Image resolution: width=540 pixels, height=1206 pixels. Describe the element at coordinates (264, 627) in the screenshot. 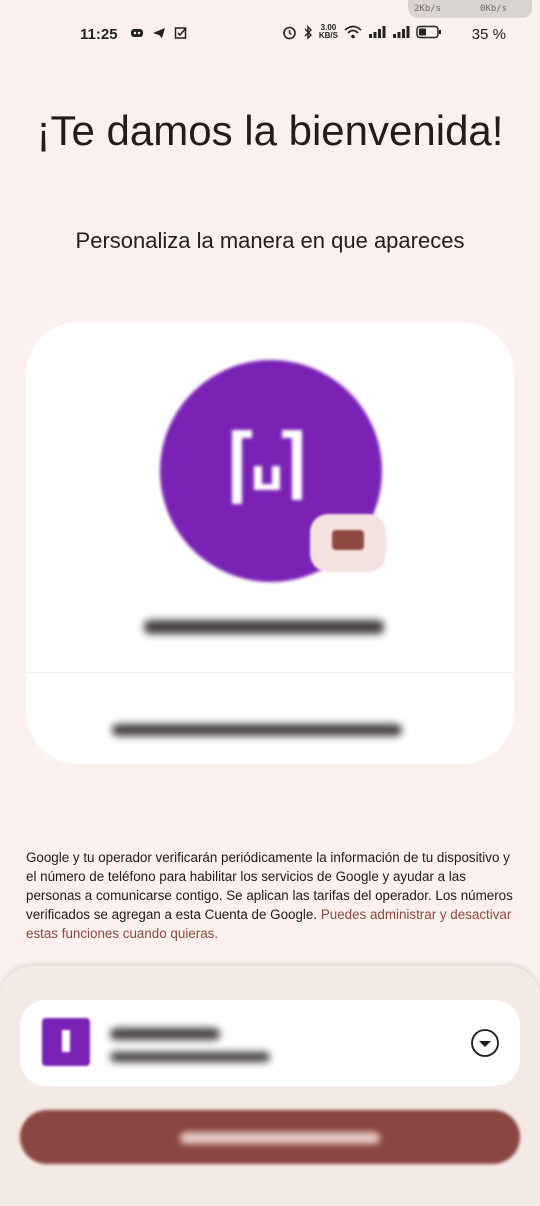

I see `profile-name-redacted` at that location.